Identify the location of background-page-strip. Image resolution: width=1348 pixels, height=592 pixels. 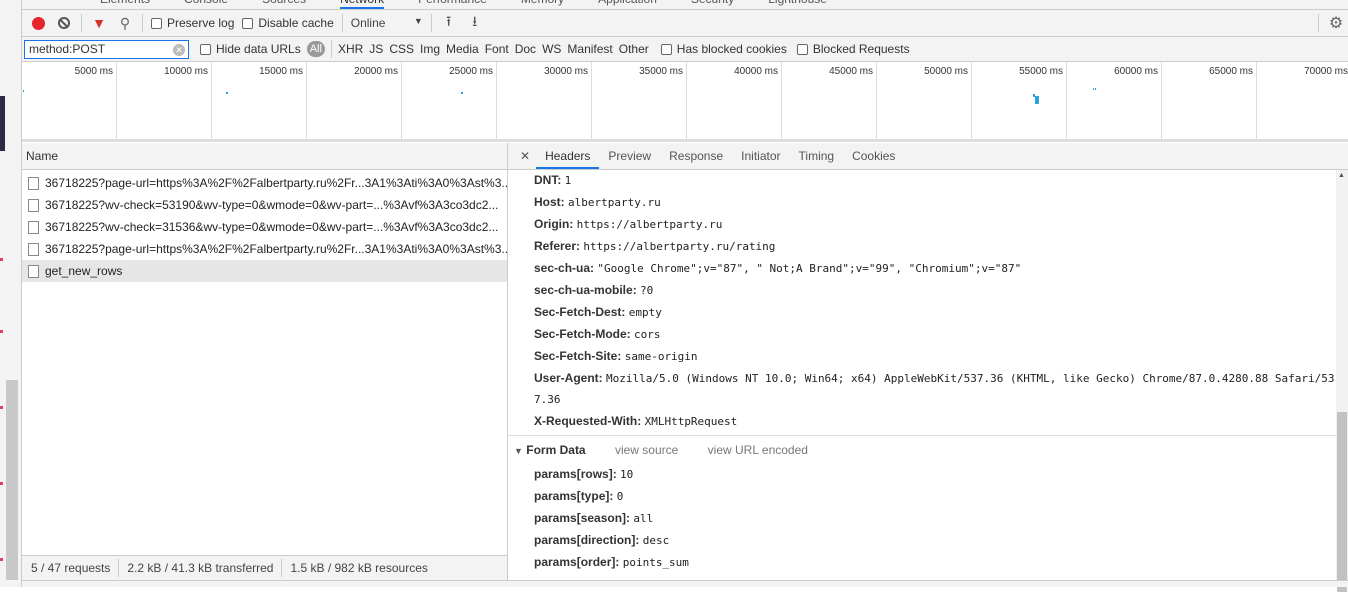
(11, 293).